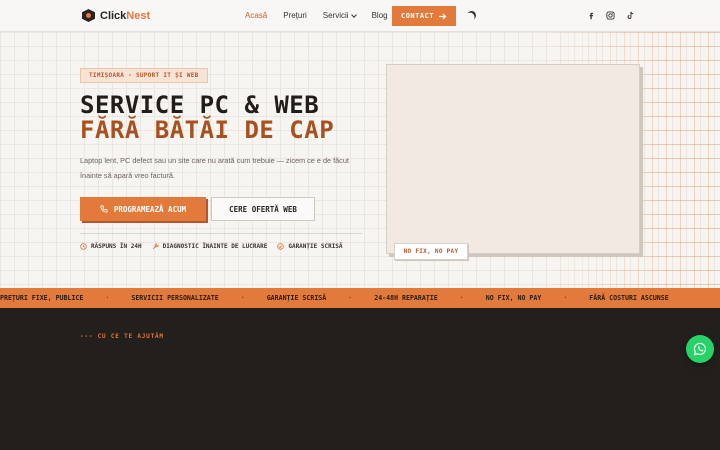 Image resolution: width=720 pixels, height=450 pixels. I want to click on contact-button: CONTACT, so click(424, 16).